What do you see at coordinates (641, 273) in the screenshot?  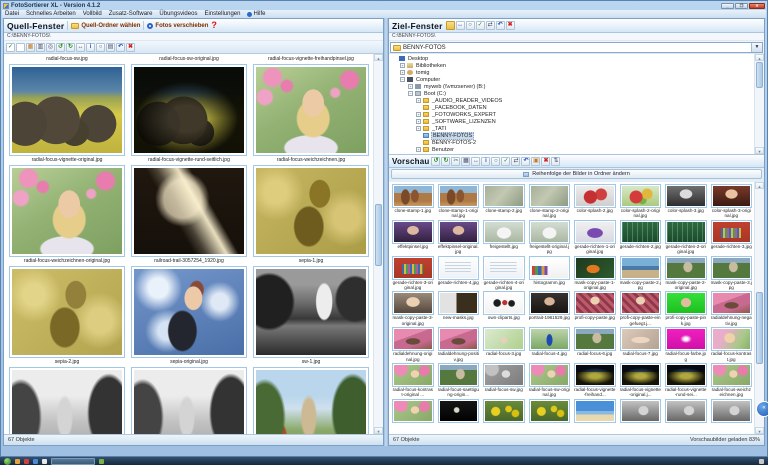 I see `preview-thumbnail: mask-copy-paste-2.jpg` at bounding box center [641, 273].